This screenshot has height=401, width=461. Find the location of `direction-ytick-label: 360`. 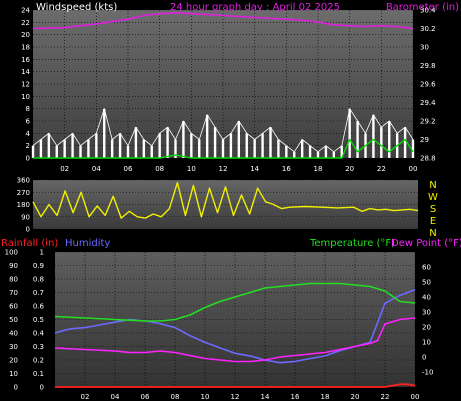

direction-ytick-label: 360 is located at coordinates (23, 181).